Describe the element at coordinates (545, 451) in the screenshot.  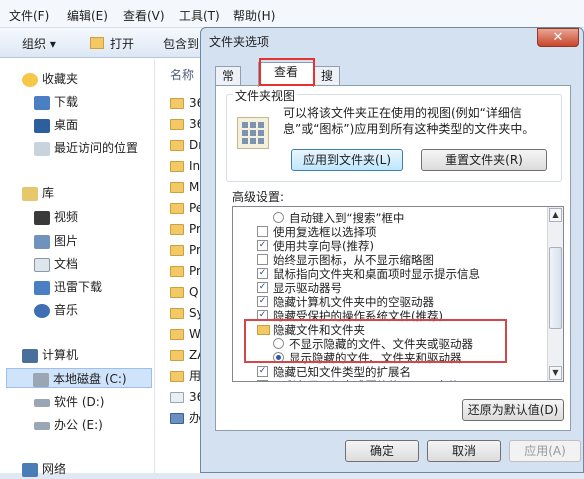
I see `apply-button: 应用(A)` at that location.